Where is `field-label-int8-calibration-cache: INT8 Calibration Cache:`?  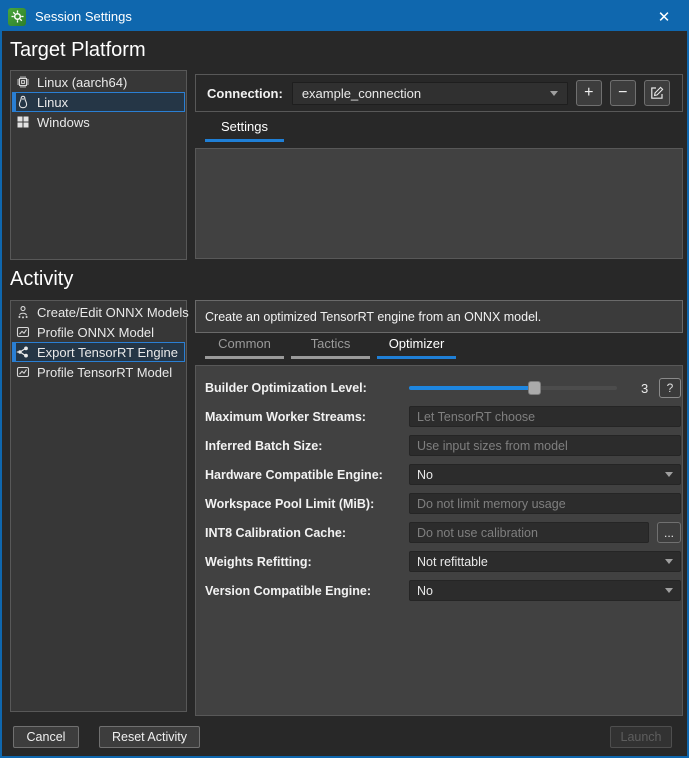
field-label-int8-calibration-cache: INT8 Calibration Cache: is located at coordinates (275, 532).